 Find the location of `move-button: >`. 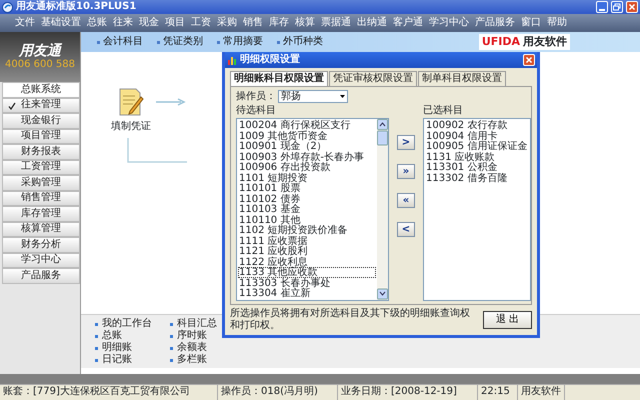

move-button: > is located at coordinates (406, 142).